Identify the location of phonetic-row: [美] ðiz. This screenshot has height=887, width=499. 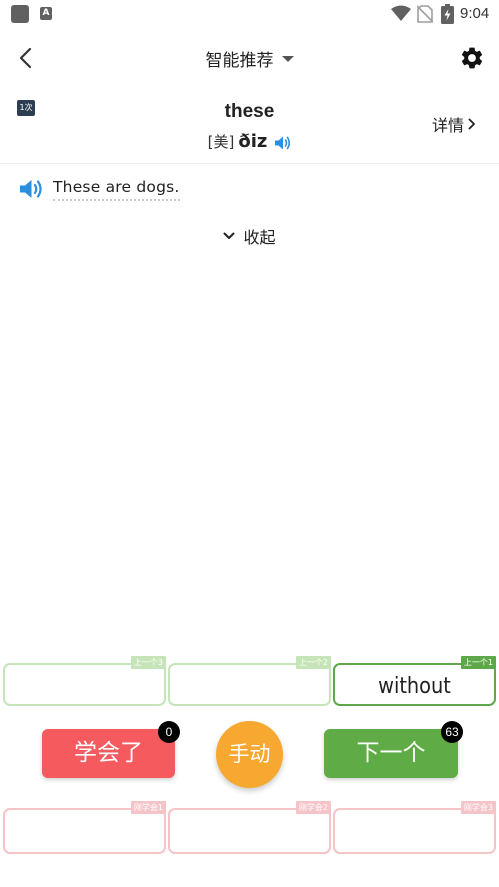
(249, 141).